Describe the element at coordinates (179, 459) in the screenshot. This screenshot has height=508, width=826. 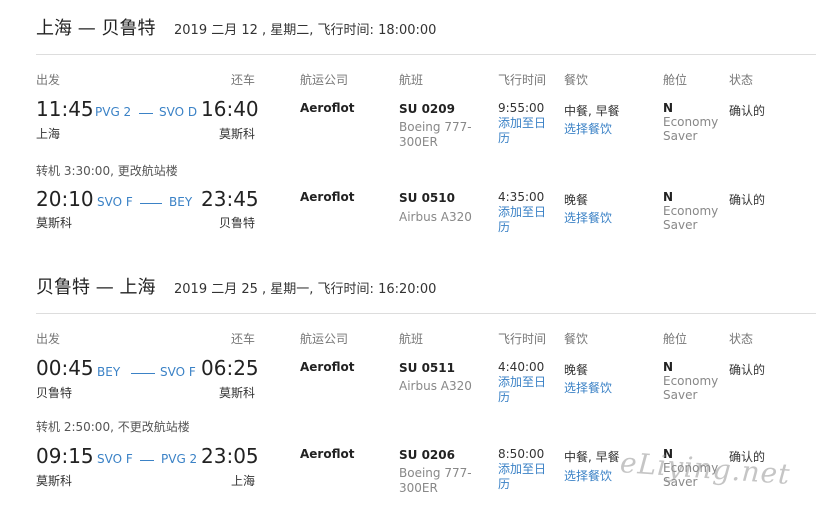
I see `arrival-airport: PVG 2` at that location.